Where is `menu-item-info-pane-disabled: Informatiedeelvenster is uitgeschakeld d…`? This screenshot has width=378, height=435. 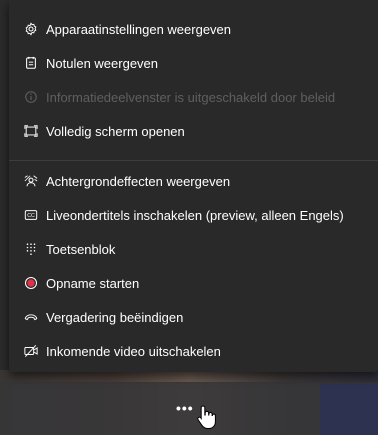 menu-item-info-pane-disabled: Informatiedeelvenster is uitgeschakeld d… is located at coordinates (193, 97).